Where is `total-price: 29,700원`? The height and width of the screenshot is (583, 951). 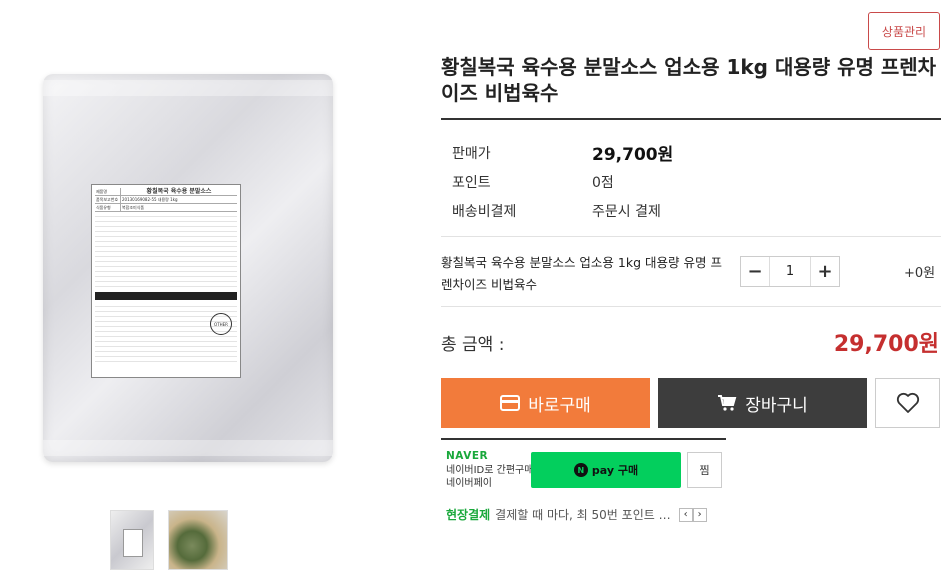 total-price: 29,700원 is located at coordinates (886, 344).